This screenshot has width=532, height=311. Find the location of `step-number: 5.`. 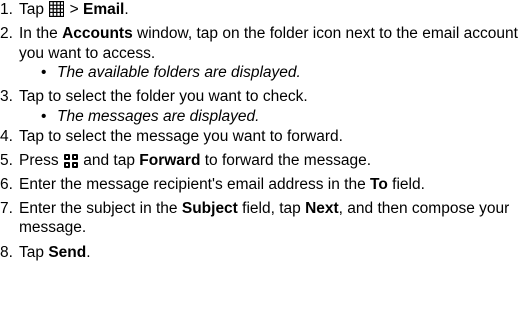

step-number: 5. is located at coordinates (6, 160).